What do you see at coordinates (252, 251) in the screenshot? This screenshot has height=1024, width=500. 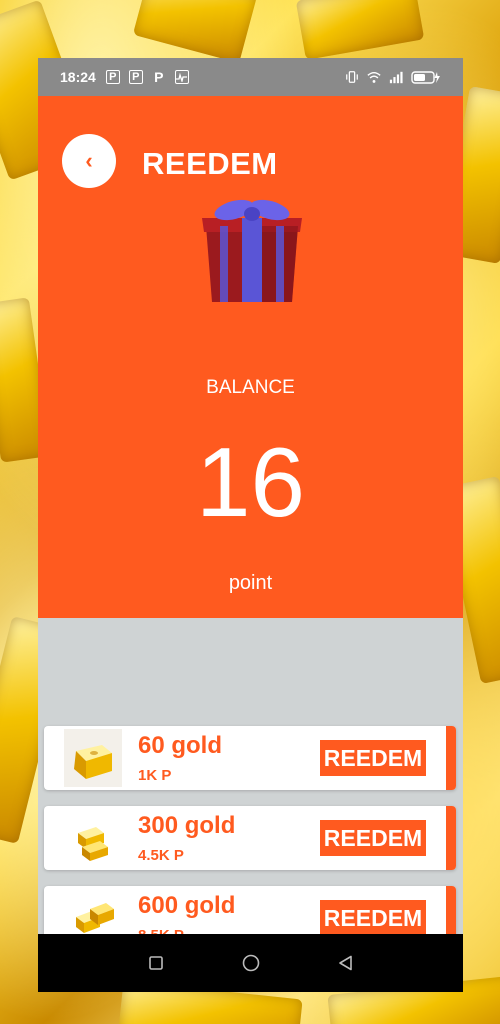 I see `gift-icon` at bounding box center [252, 251].